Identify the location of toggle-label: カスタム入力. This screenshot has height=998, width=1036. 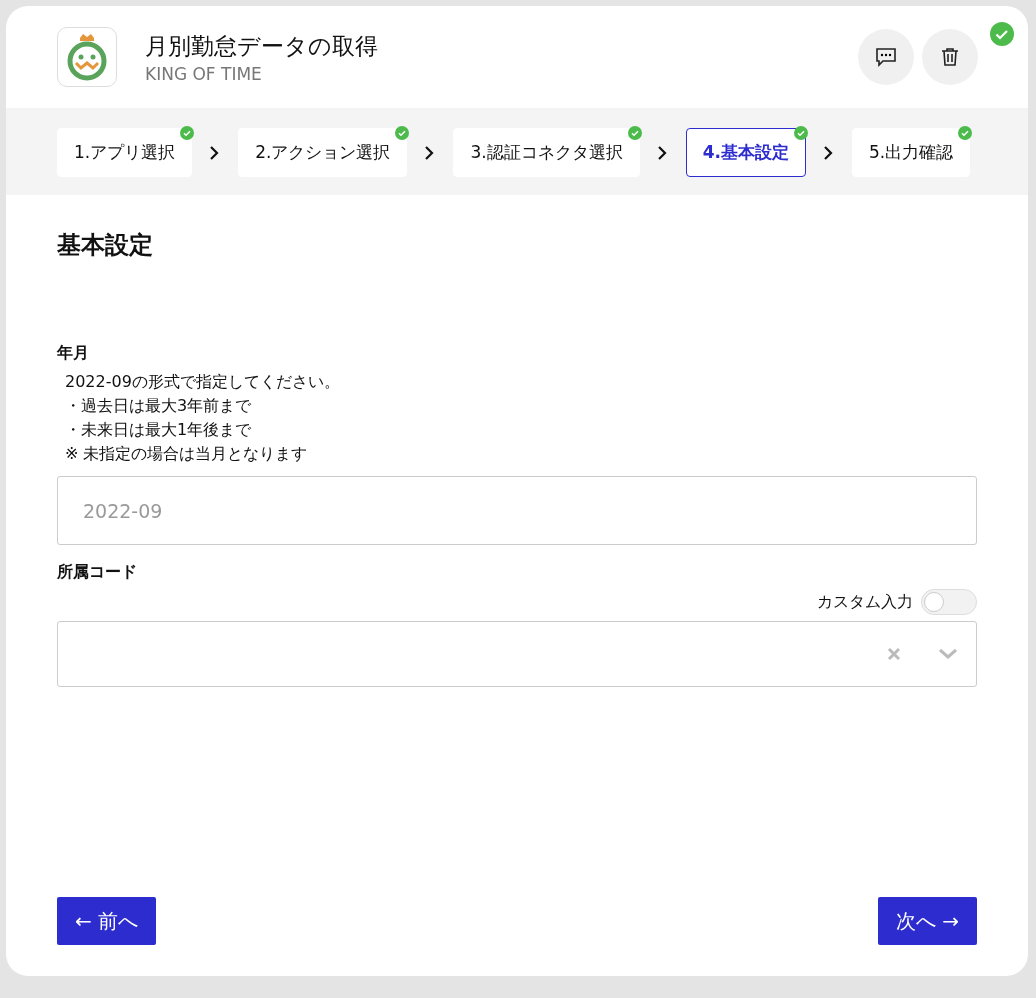
(865, 602).